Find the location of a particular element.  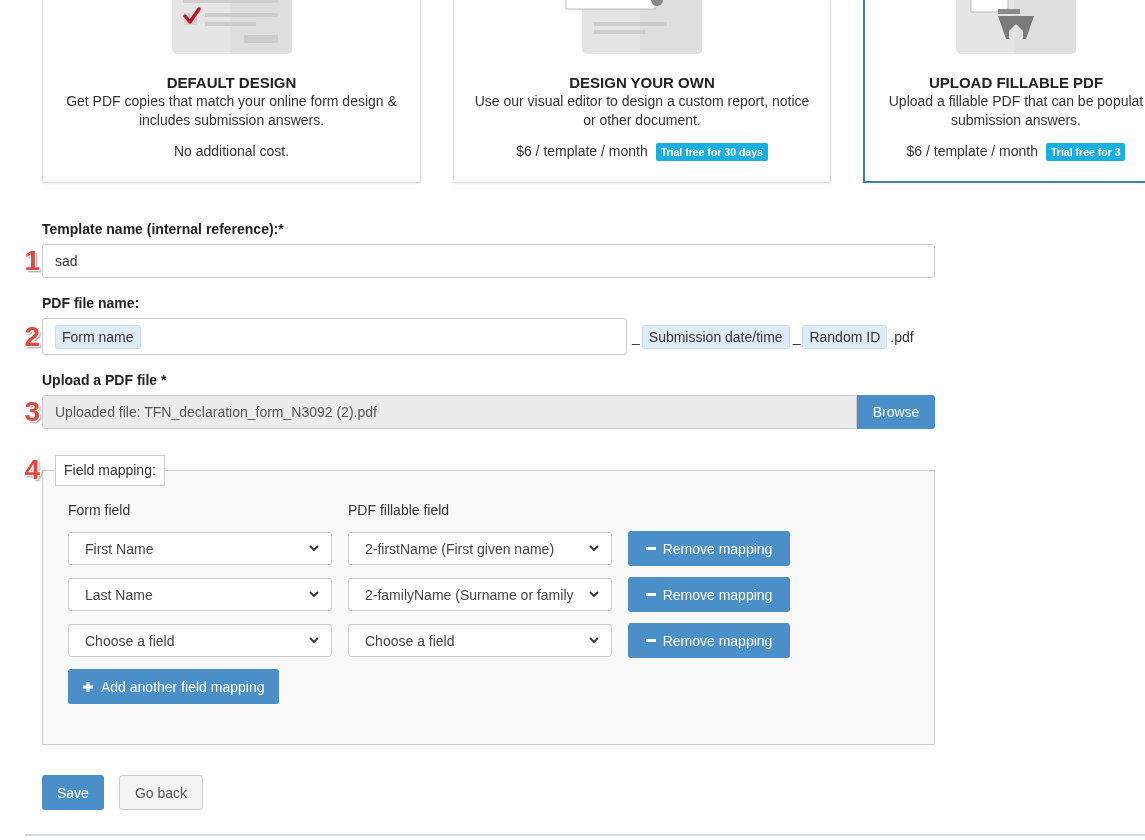

column-header: Form field is located at coordinates (100, 510).